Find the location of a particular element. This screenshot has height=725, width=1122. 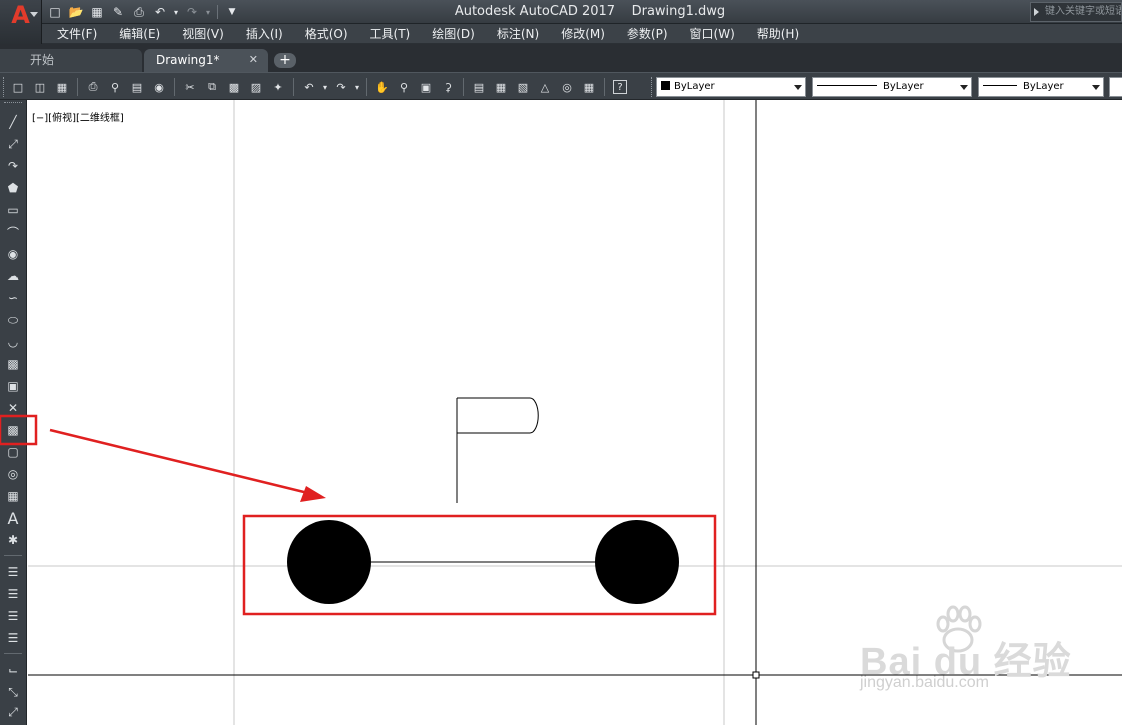

add-selected-icon: ✱ is located at coordinates (13, 540).